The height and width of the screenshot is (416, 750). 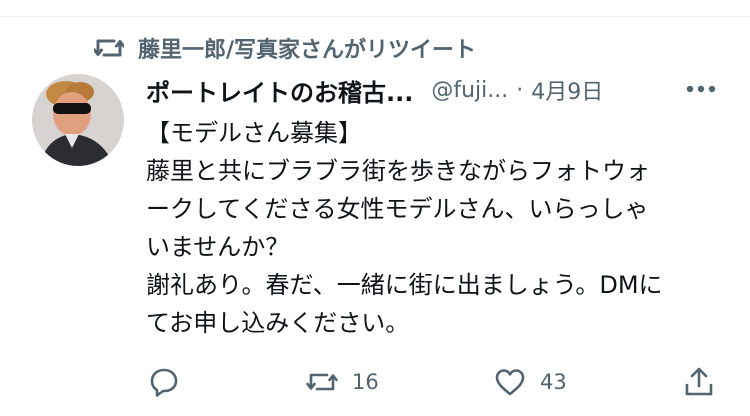 I want to click on top-divider, so click(x=375, y=16).